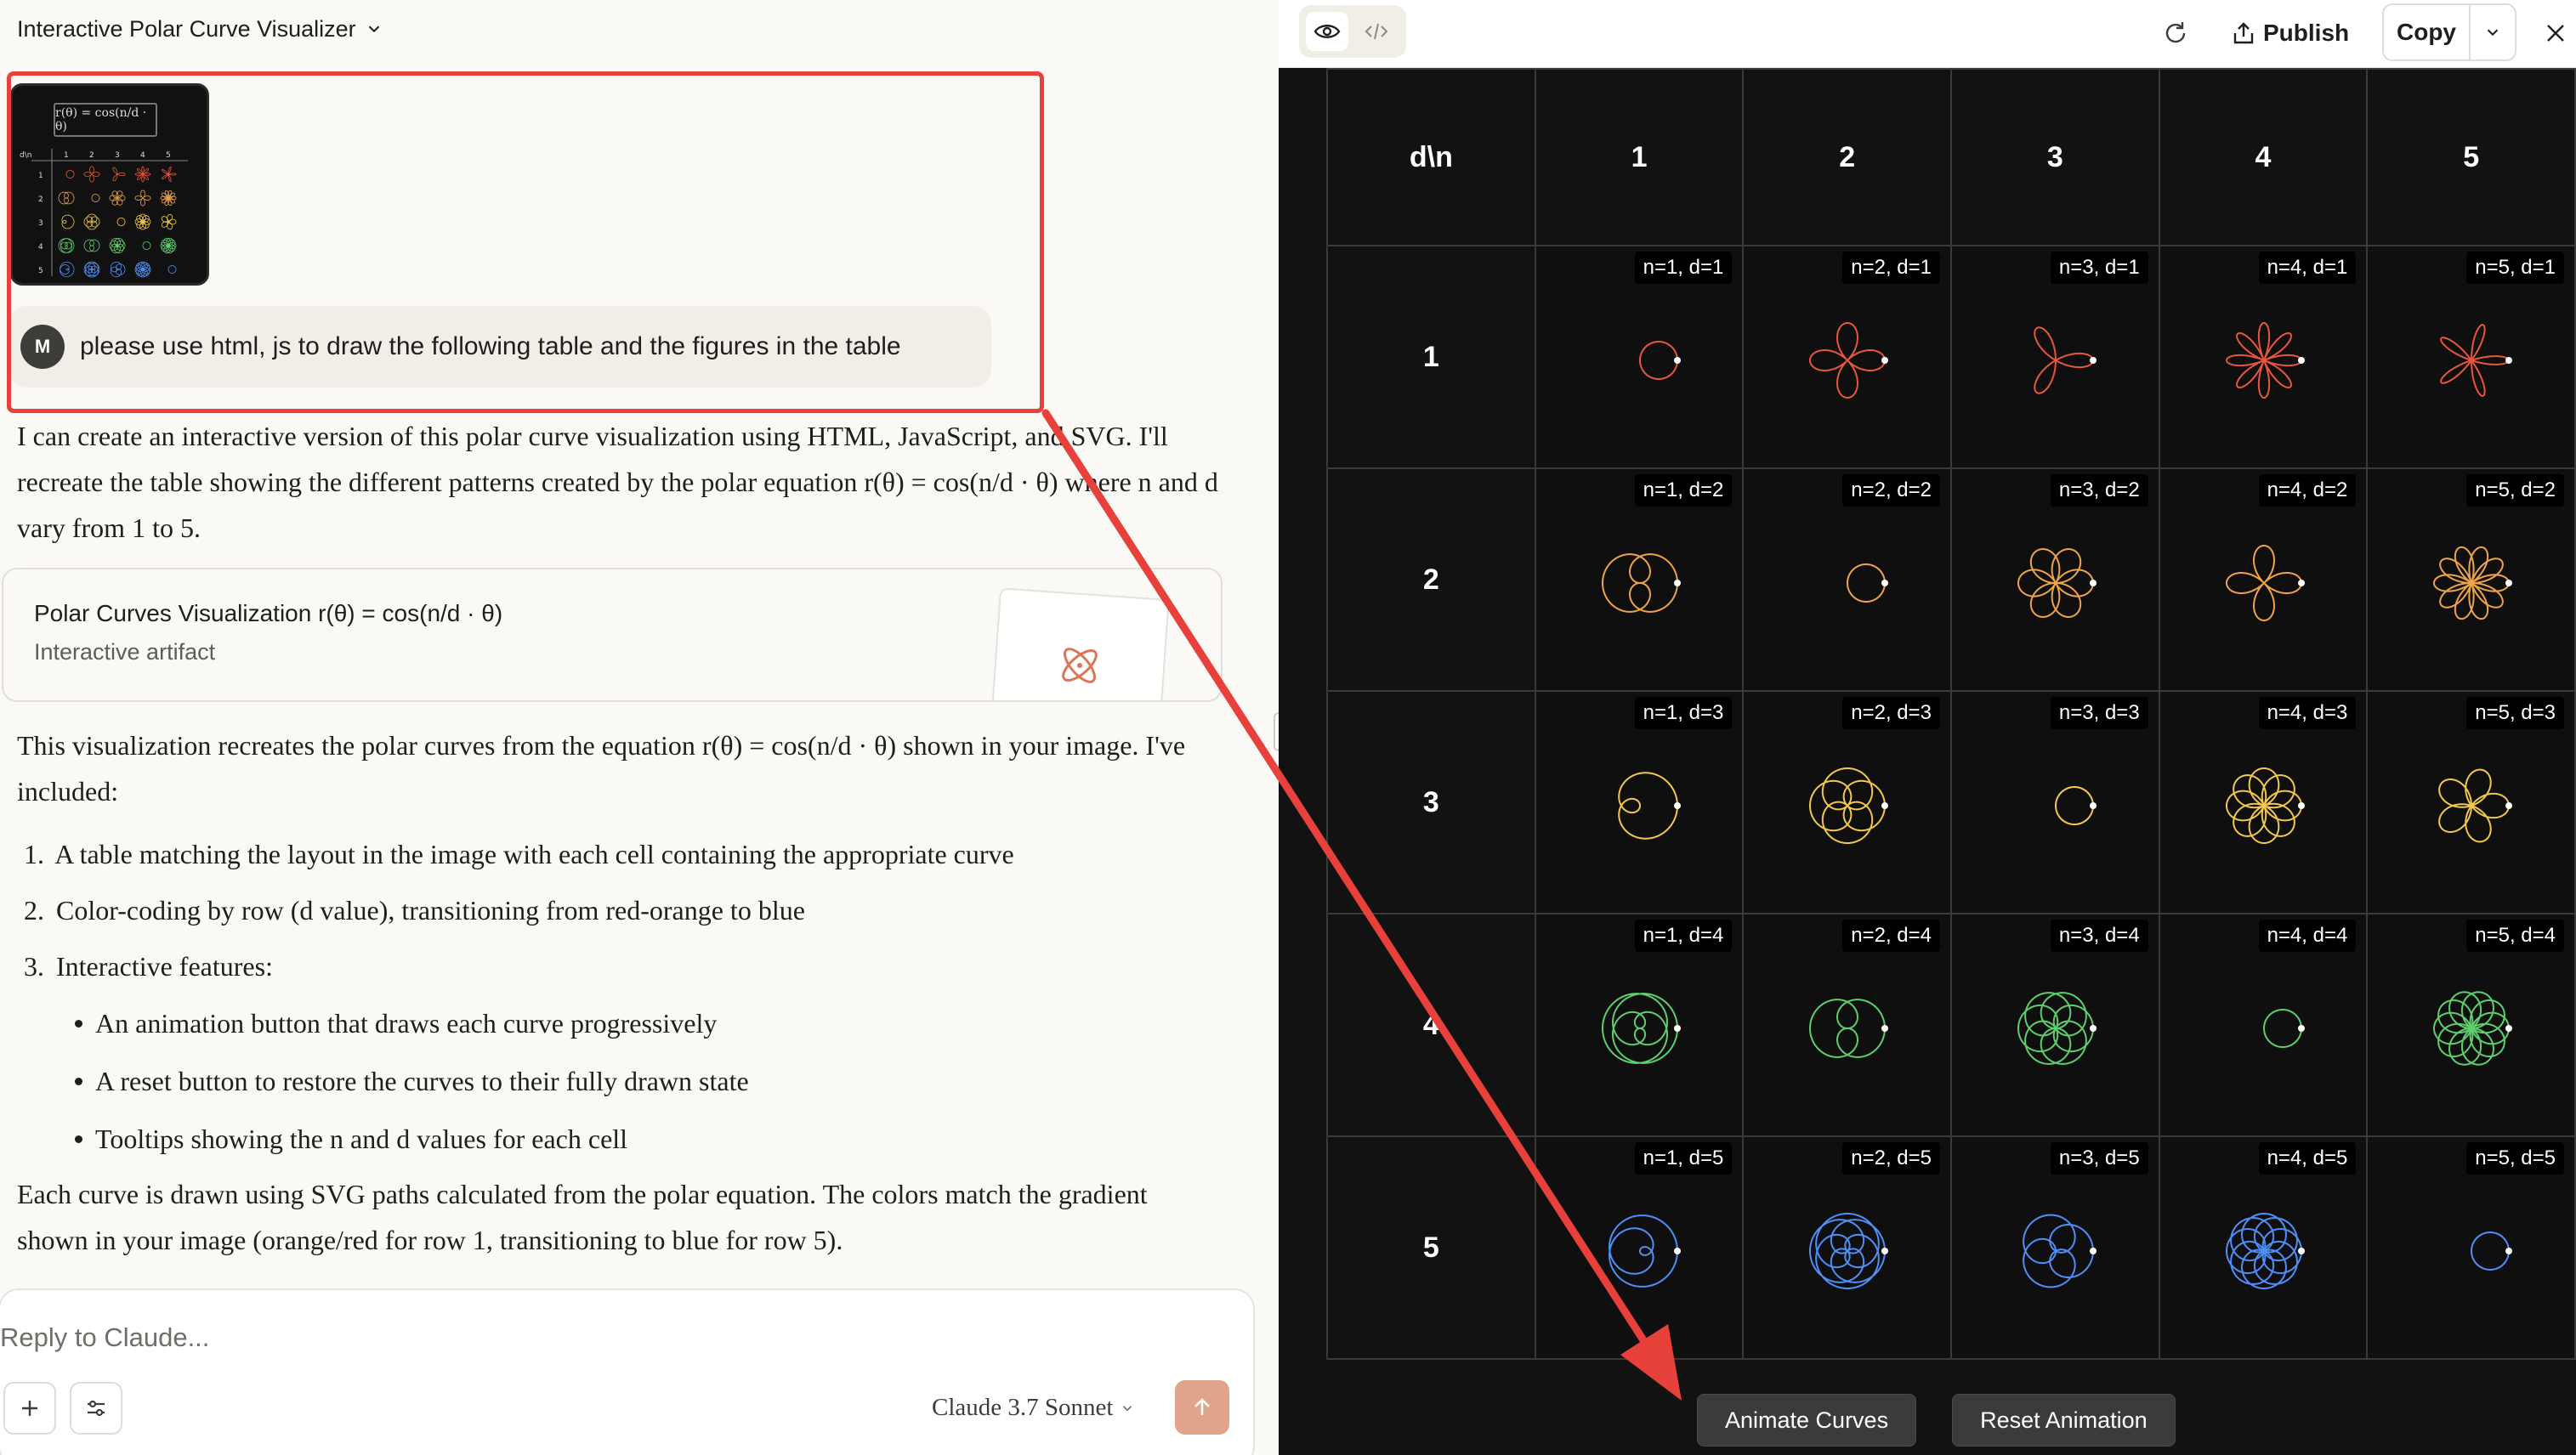 The height and width of the screenshot is (1455, 2576). I want to click on curve-cell: n=5, d=3, so click(2471, 802).